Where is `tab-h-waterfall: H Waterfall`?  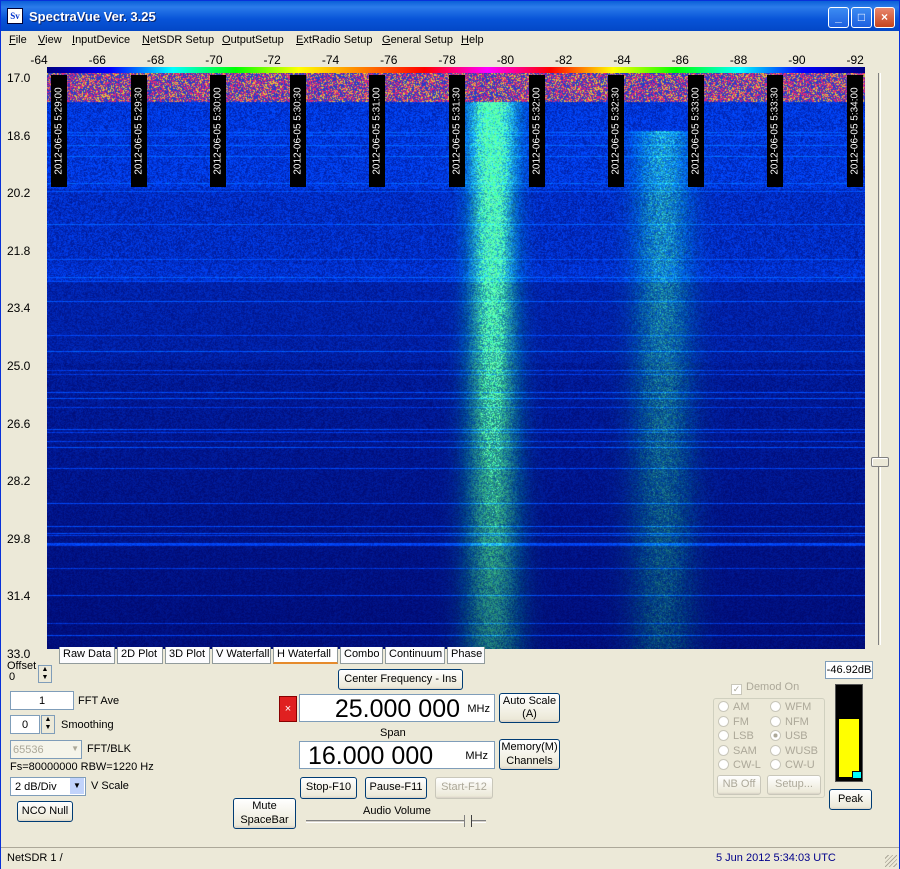 tab-h-waterfall: H Waterfall is located at coordinates (305, 655).